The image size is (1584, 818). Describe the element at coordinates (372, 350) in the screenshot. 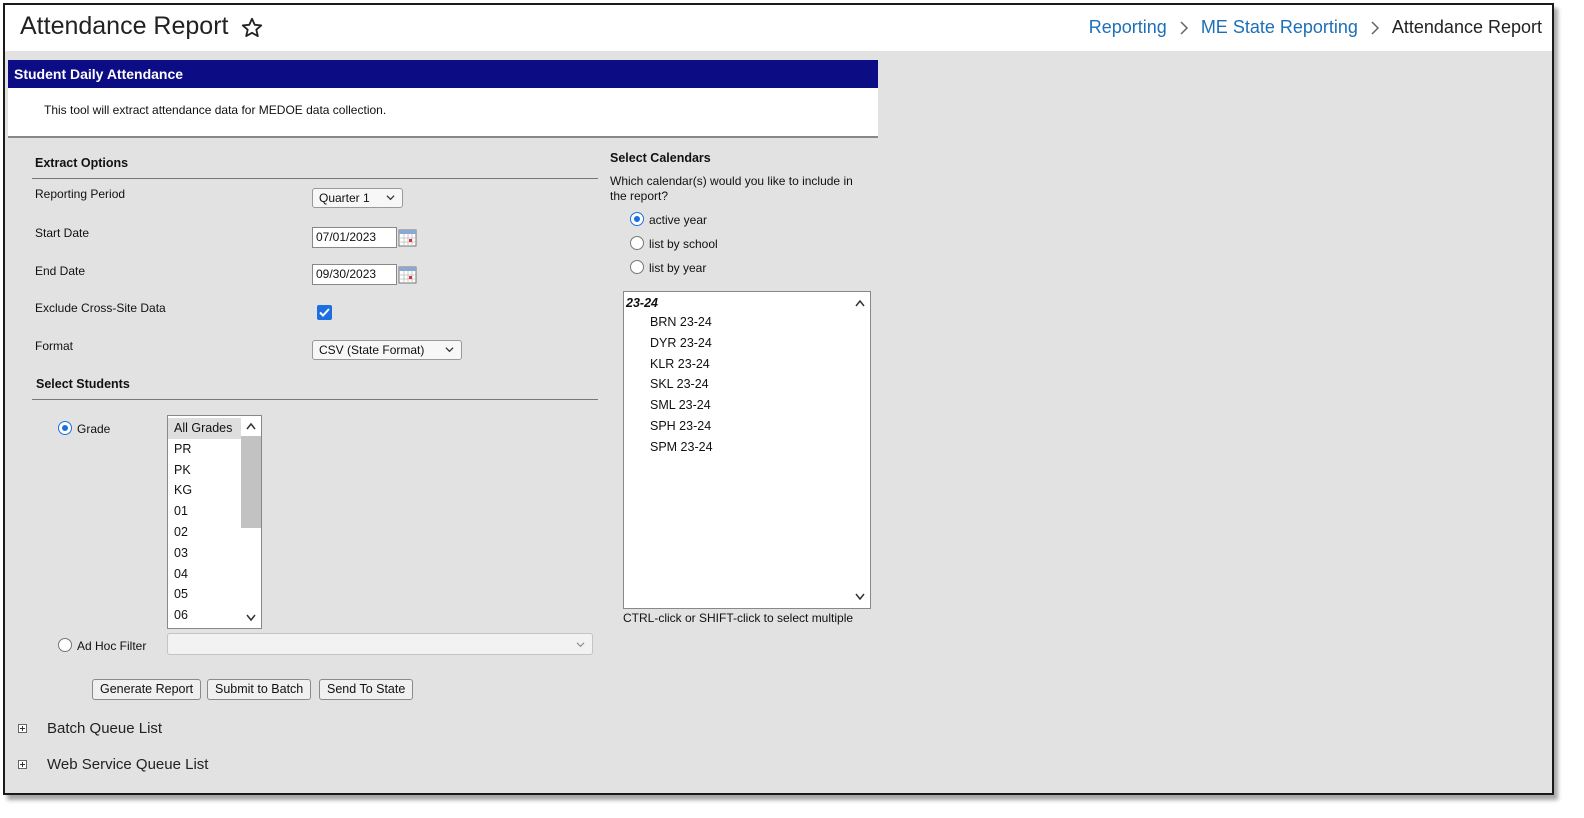

I see `format-value: CSV (State Format)` at that location.